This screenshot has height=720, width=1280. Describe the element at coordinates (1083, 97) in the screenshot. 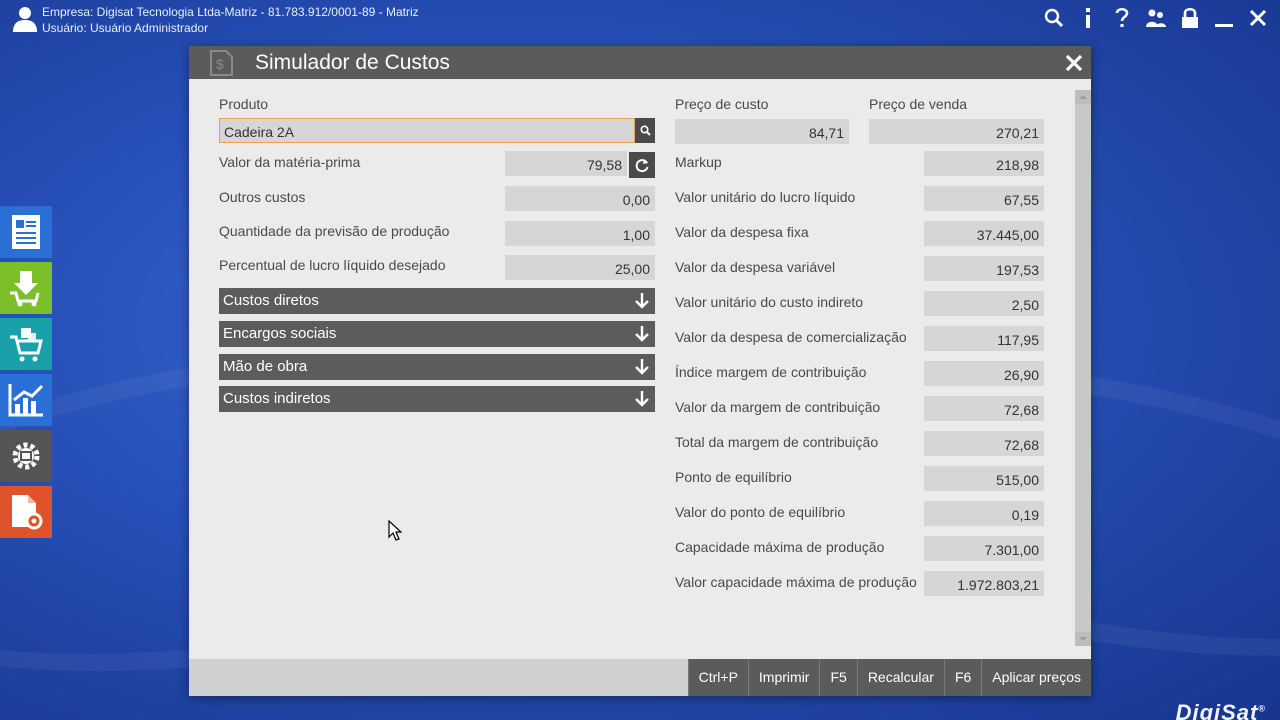

I see `scroll-up-icon` at that location.